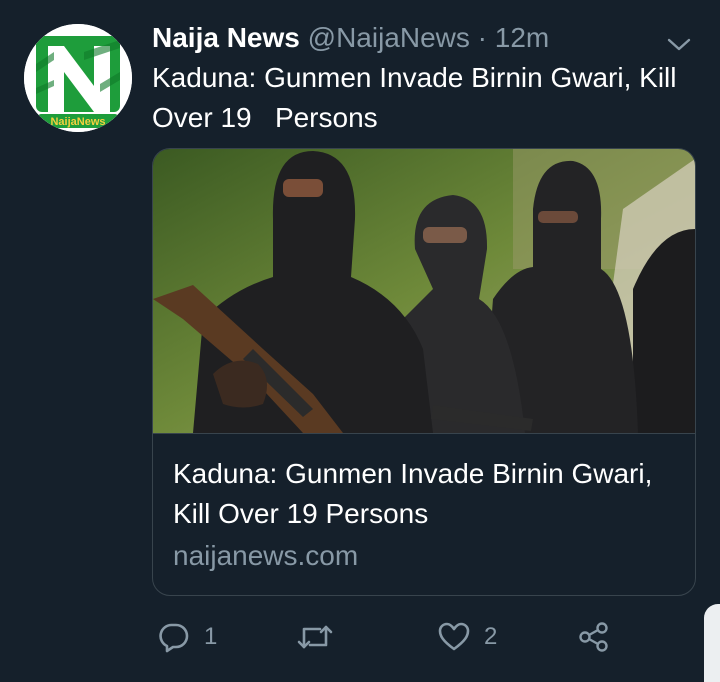 The image size is (720, 682). What do you see at coordinates (77, 122) in the screenshot?
I see `avatar-logo-text: NaijaNews` at bounding box center [77, 122].